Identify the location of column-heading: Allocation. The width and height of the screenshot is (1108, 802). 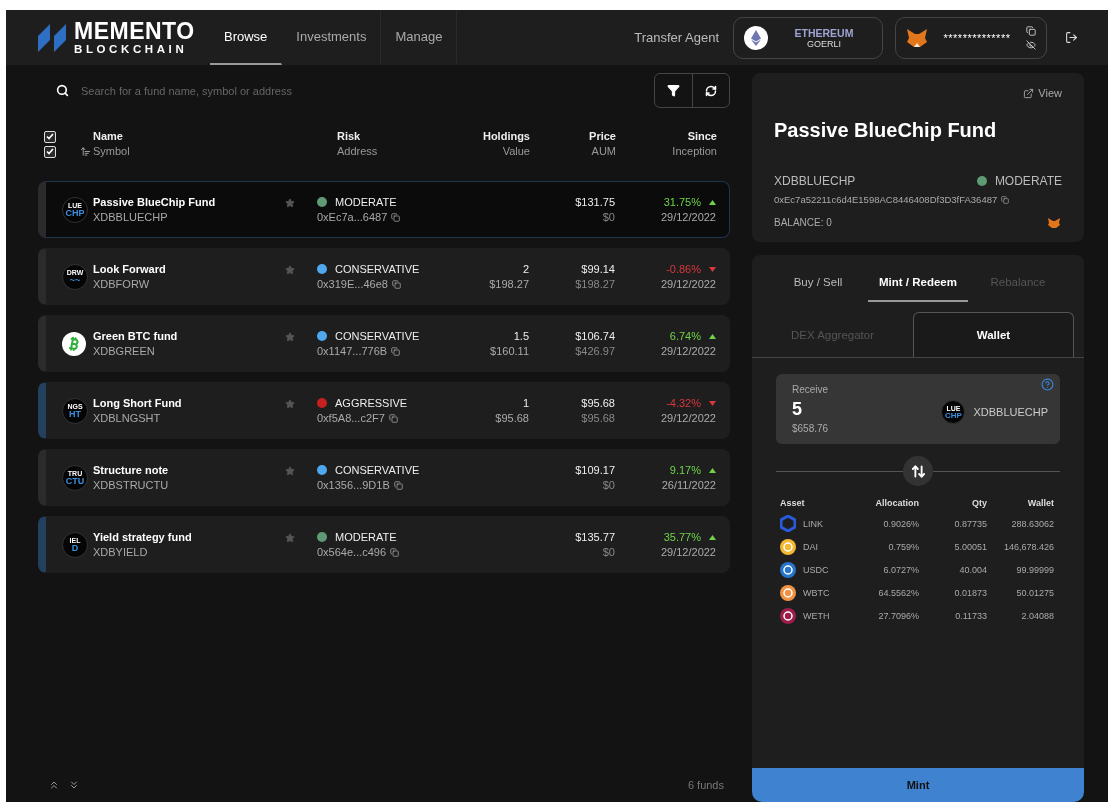
(897, 503).